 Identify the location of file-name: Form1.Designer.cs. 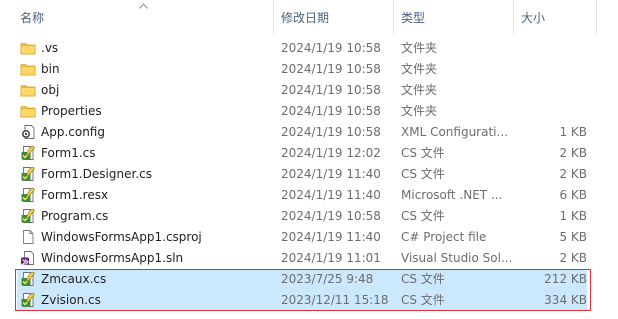
(96, 174).